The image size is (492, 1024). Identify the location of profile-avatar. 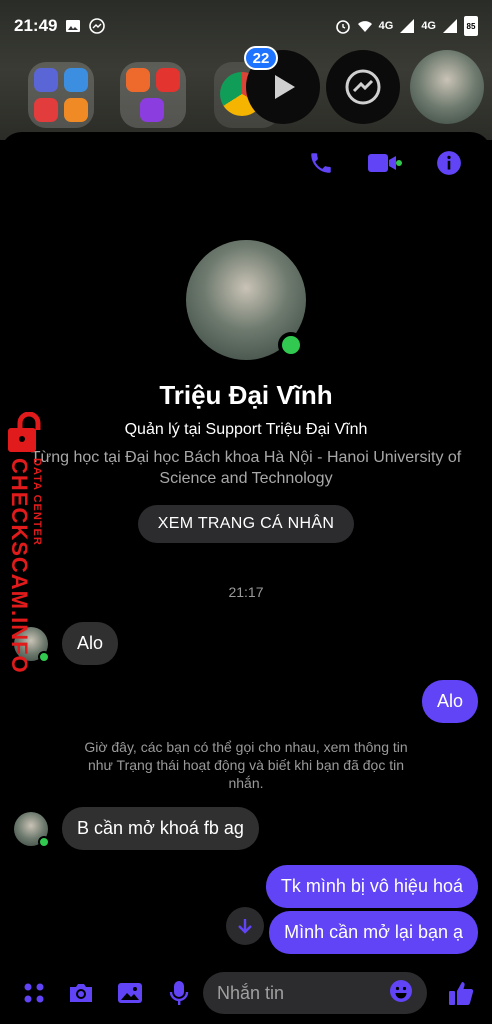
(246, 300).